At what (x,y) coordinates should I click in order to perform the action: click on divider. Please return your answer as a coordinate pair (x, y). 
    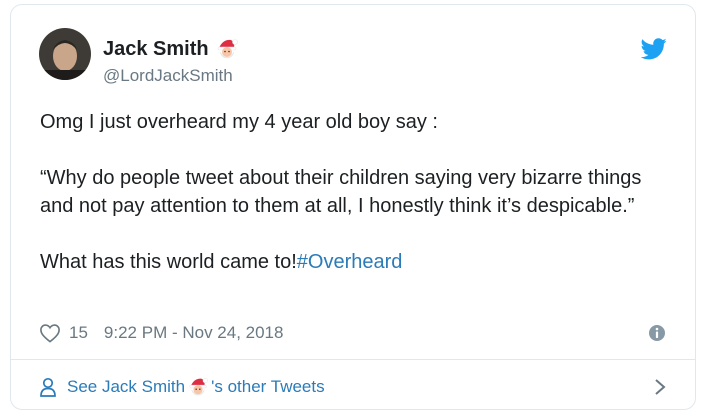
    Looking at the image, I should click on (353, 359).